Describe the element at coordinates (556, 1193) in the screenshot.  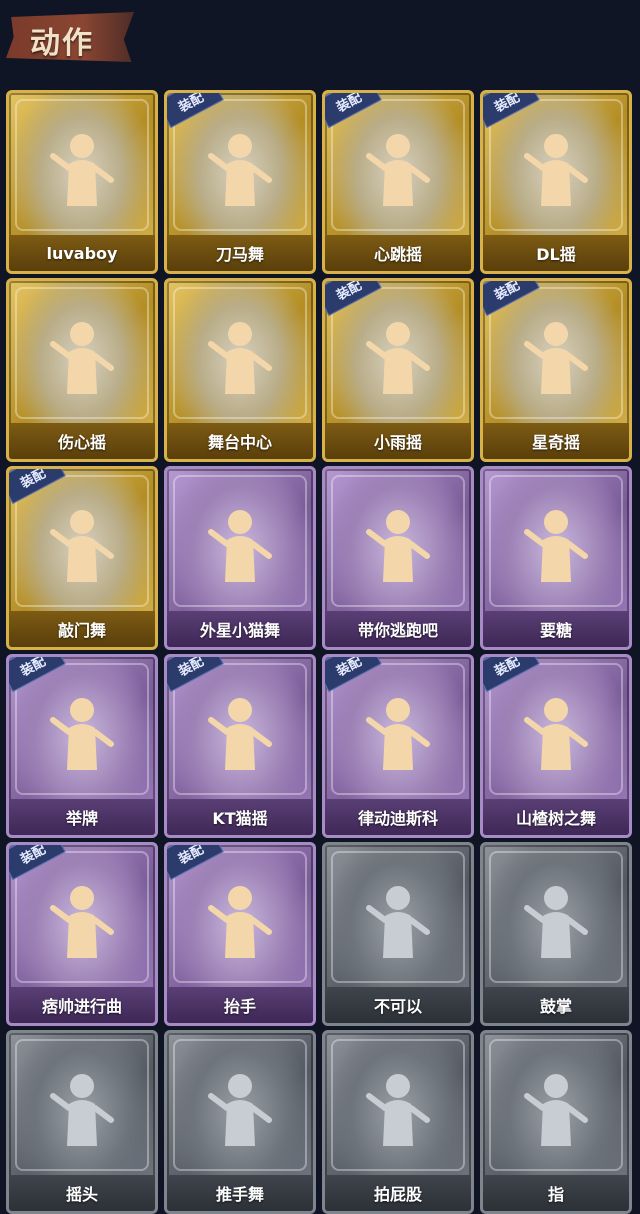
I see `action-label: 指` at that location.